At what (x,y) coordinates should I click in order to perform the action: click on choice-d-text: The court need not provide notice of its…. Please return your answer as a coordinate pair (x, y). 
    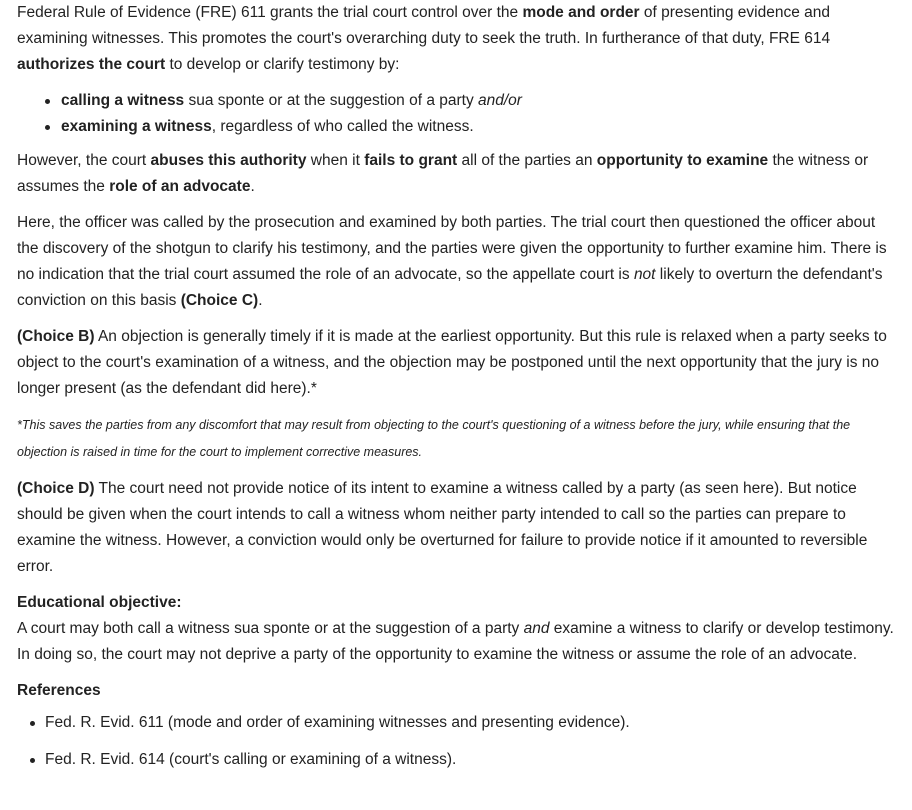
    Looking at the image, I should click on (442, 527).